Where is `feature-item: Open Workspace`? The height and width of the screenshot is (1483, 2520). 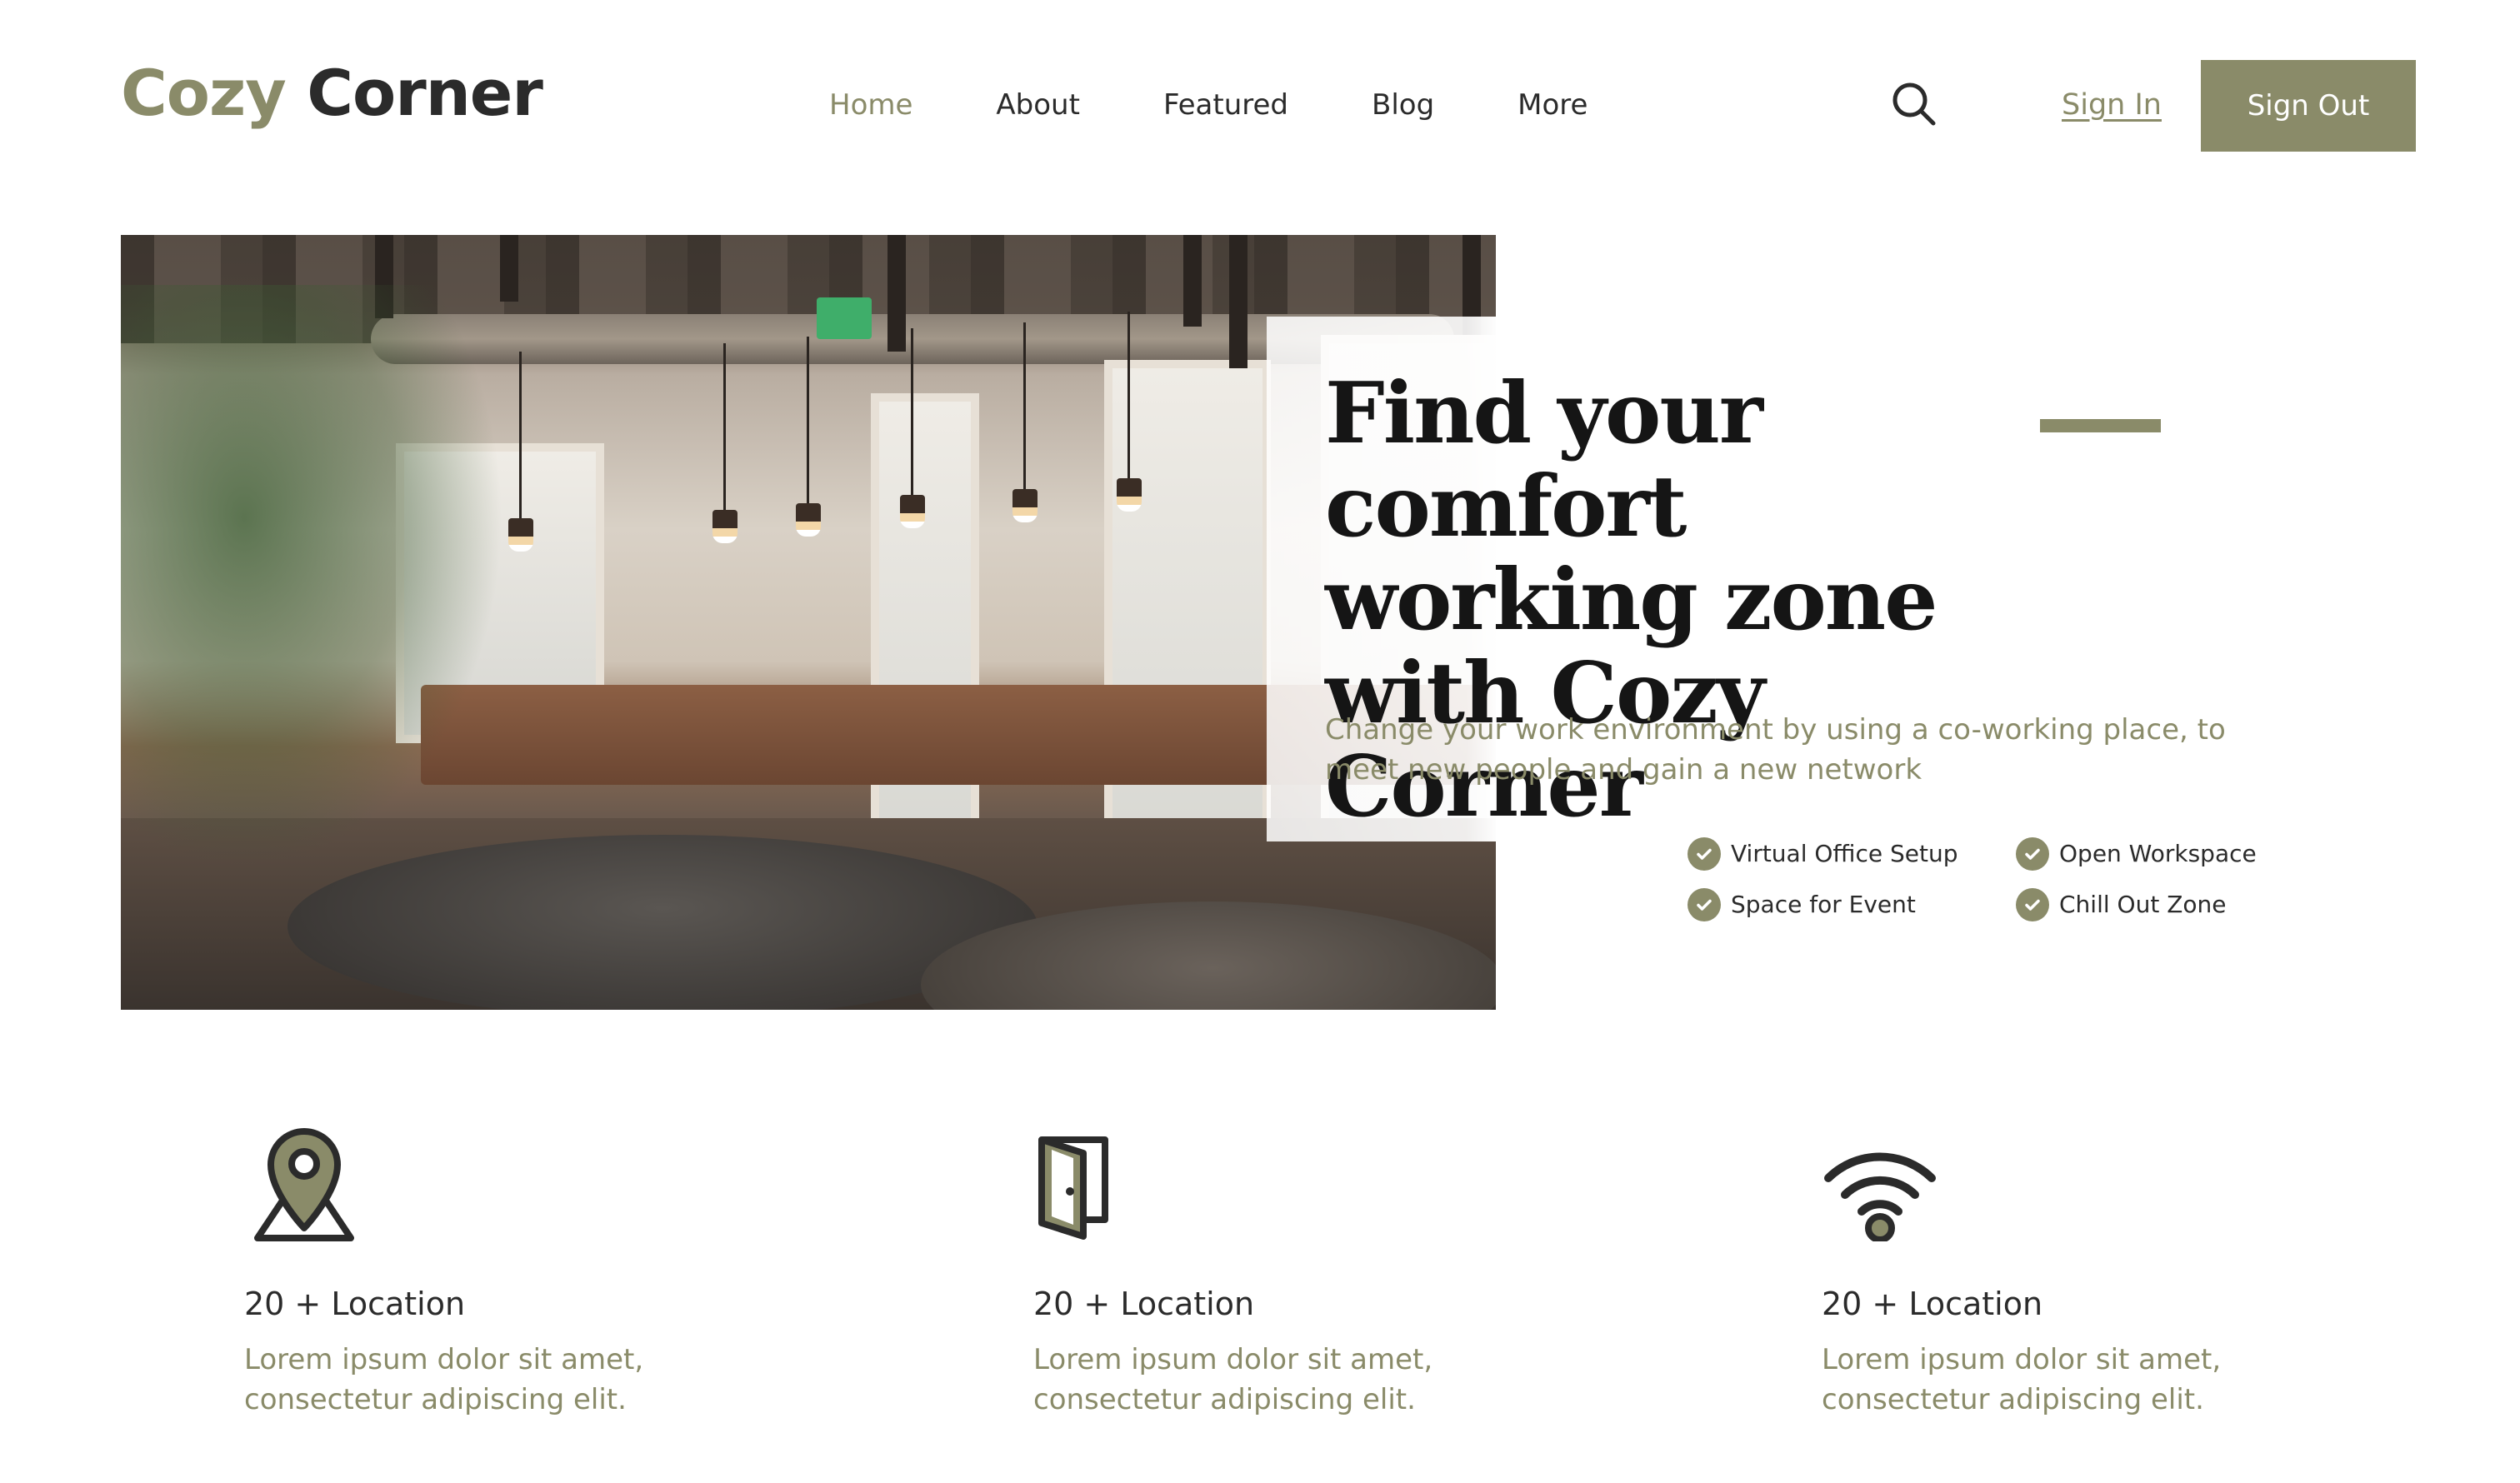
feature-item: Open Workspace is located at coordinates (2141, 854).